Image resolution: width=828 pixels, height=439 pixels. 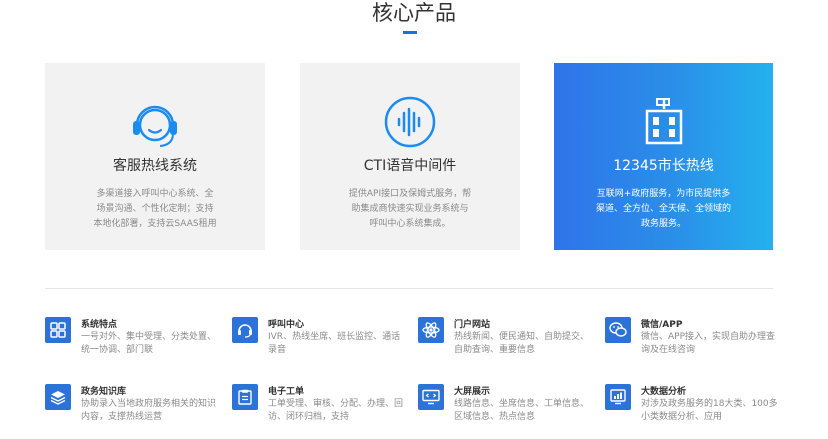 I want to click on layers-icon, so click(x=58, y=397).